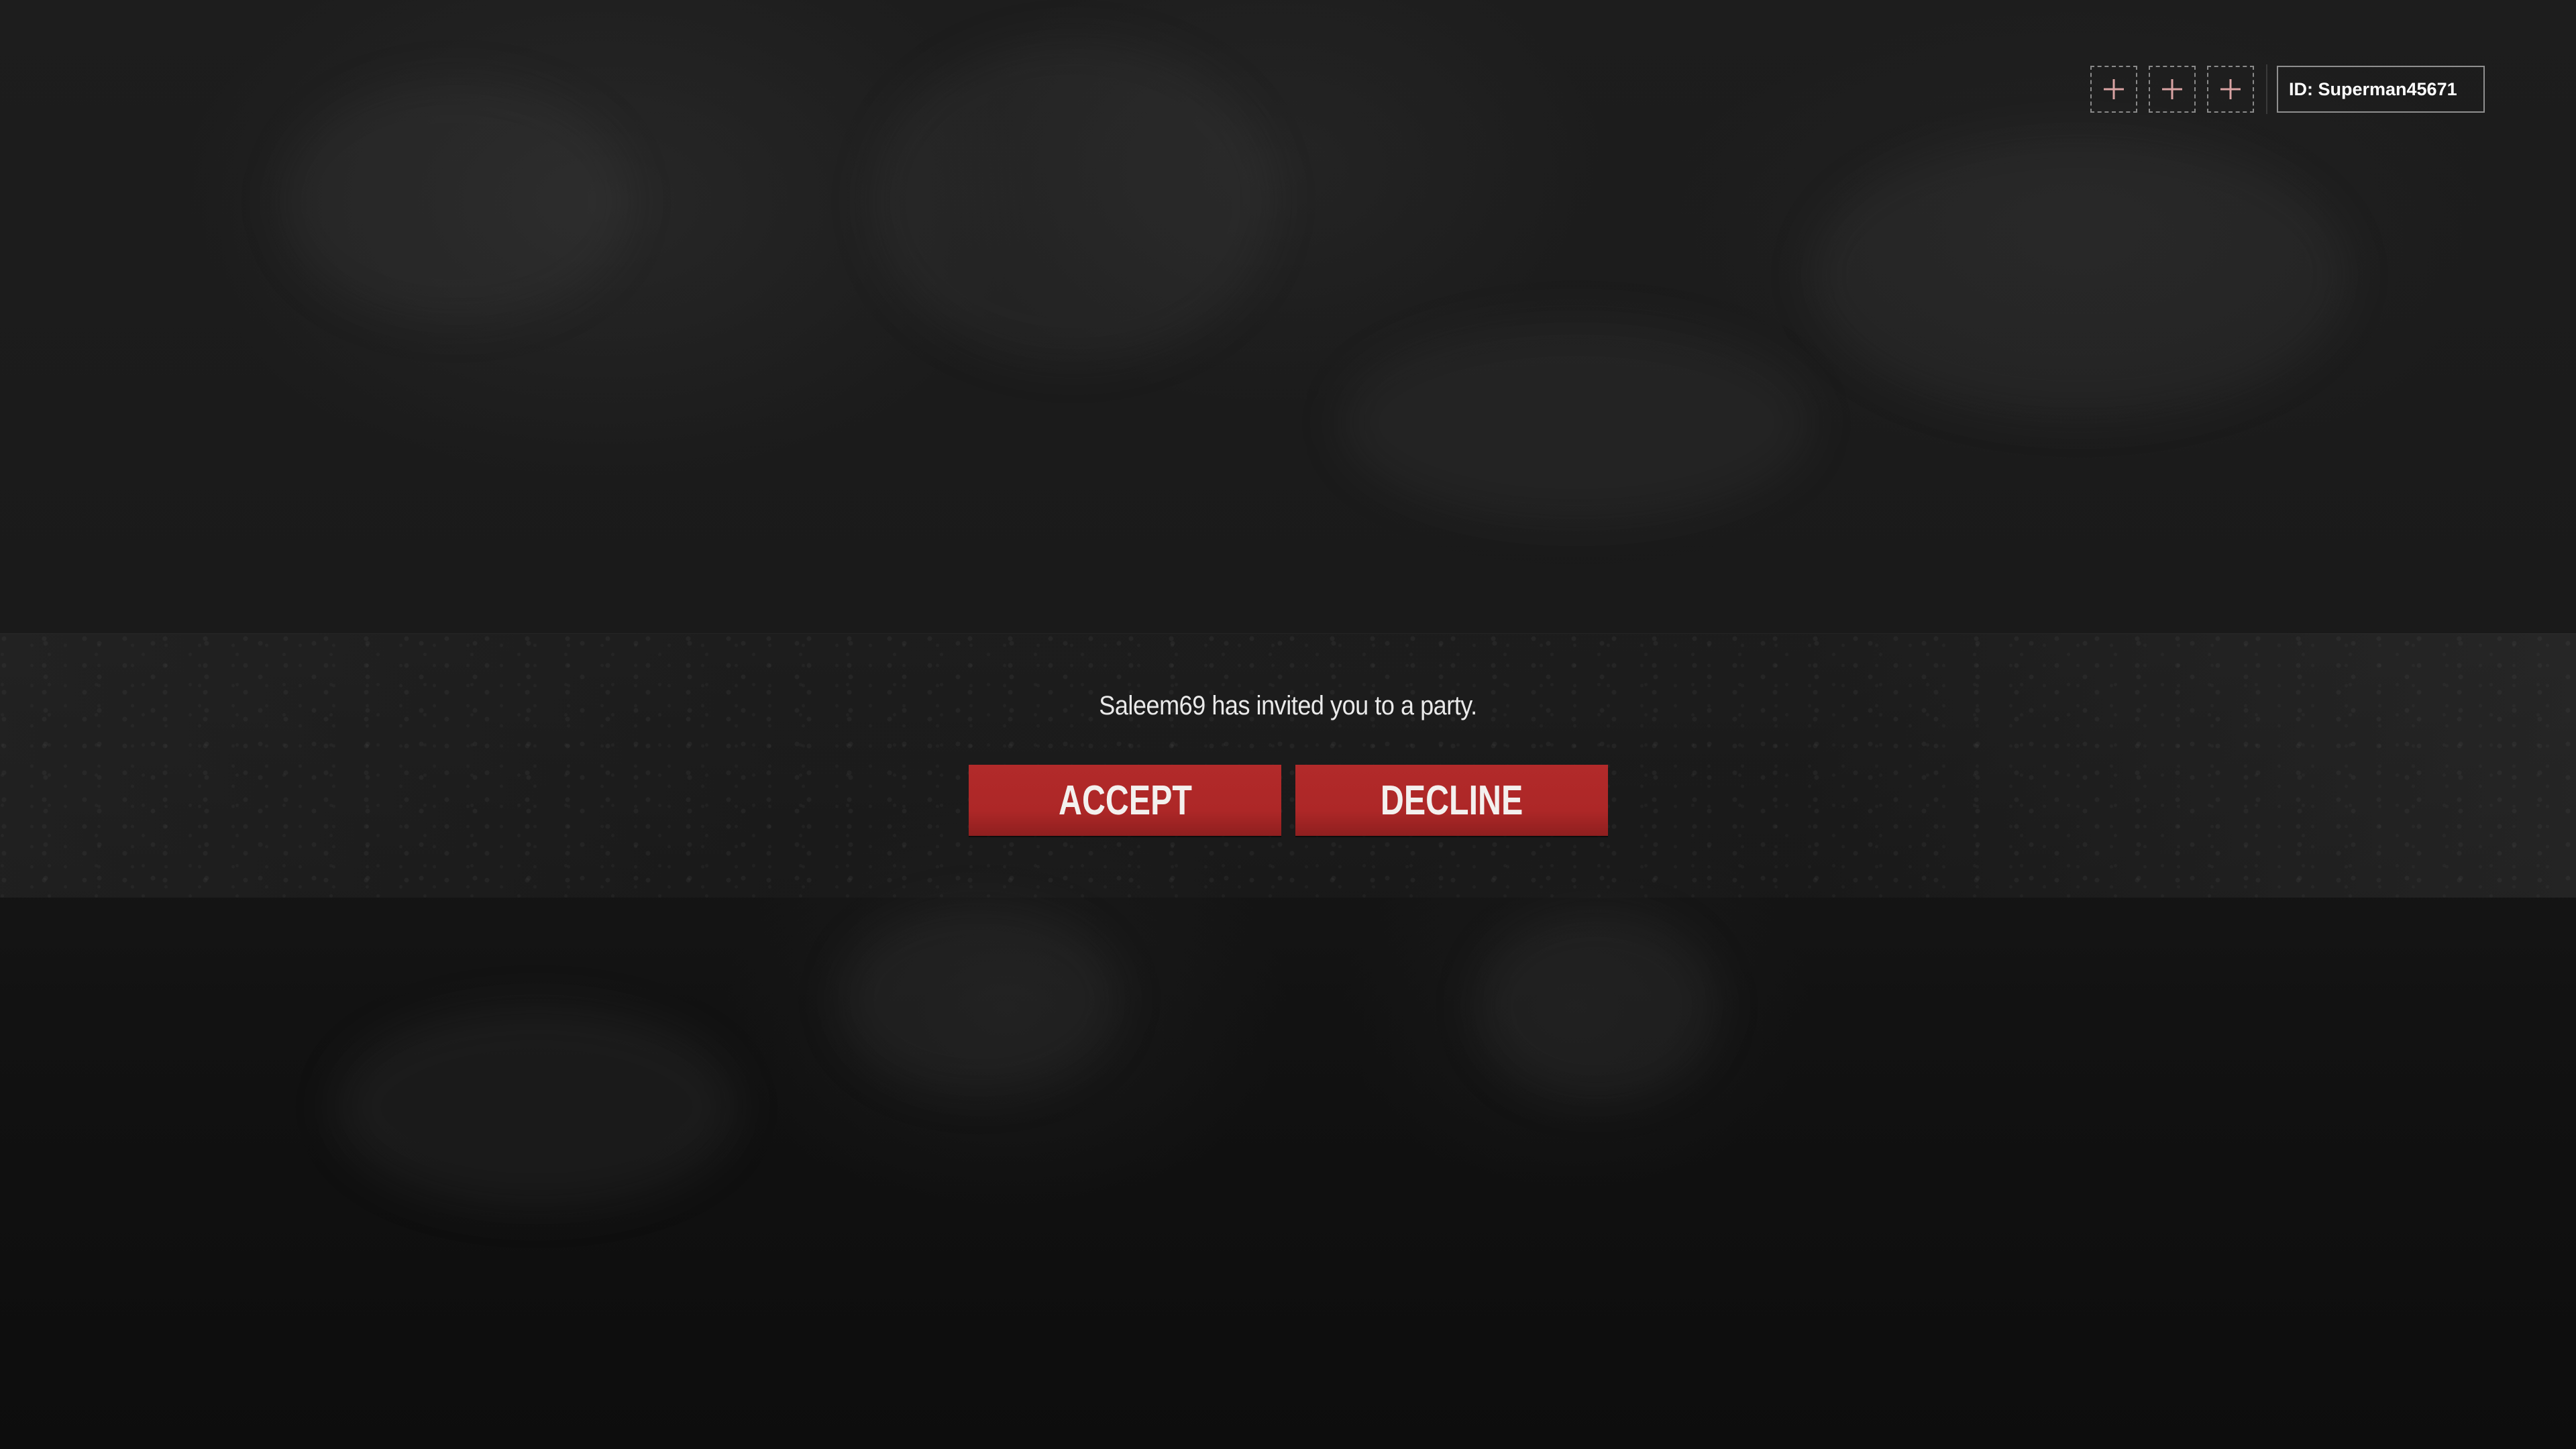  I want to click on accept-button: ACCEPT, so click(1125, 800).